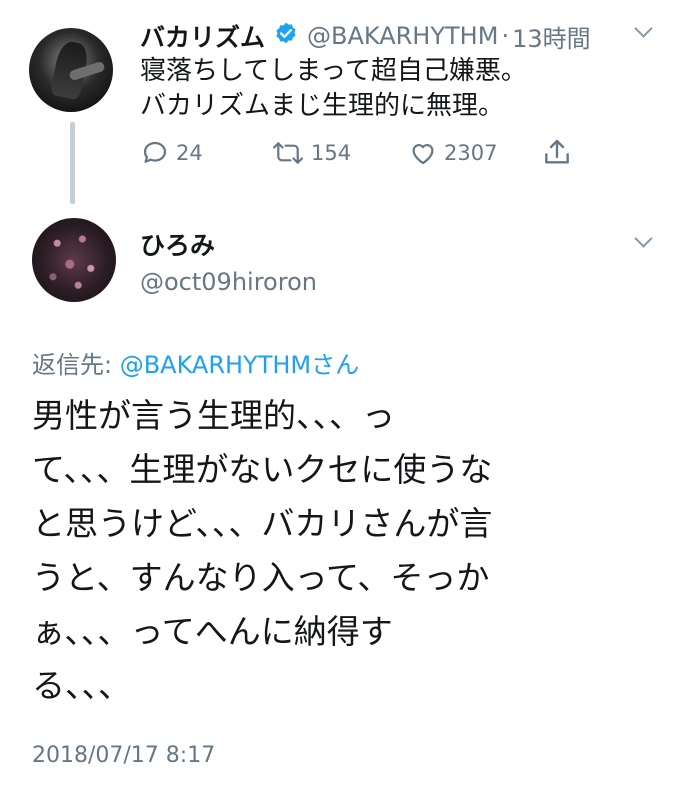 Image resolution: width=680 pixels, height=795 pixels. I want to click on tweet-line: る、、、, so click(81, 685).